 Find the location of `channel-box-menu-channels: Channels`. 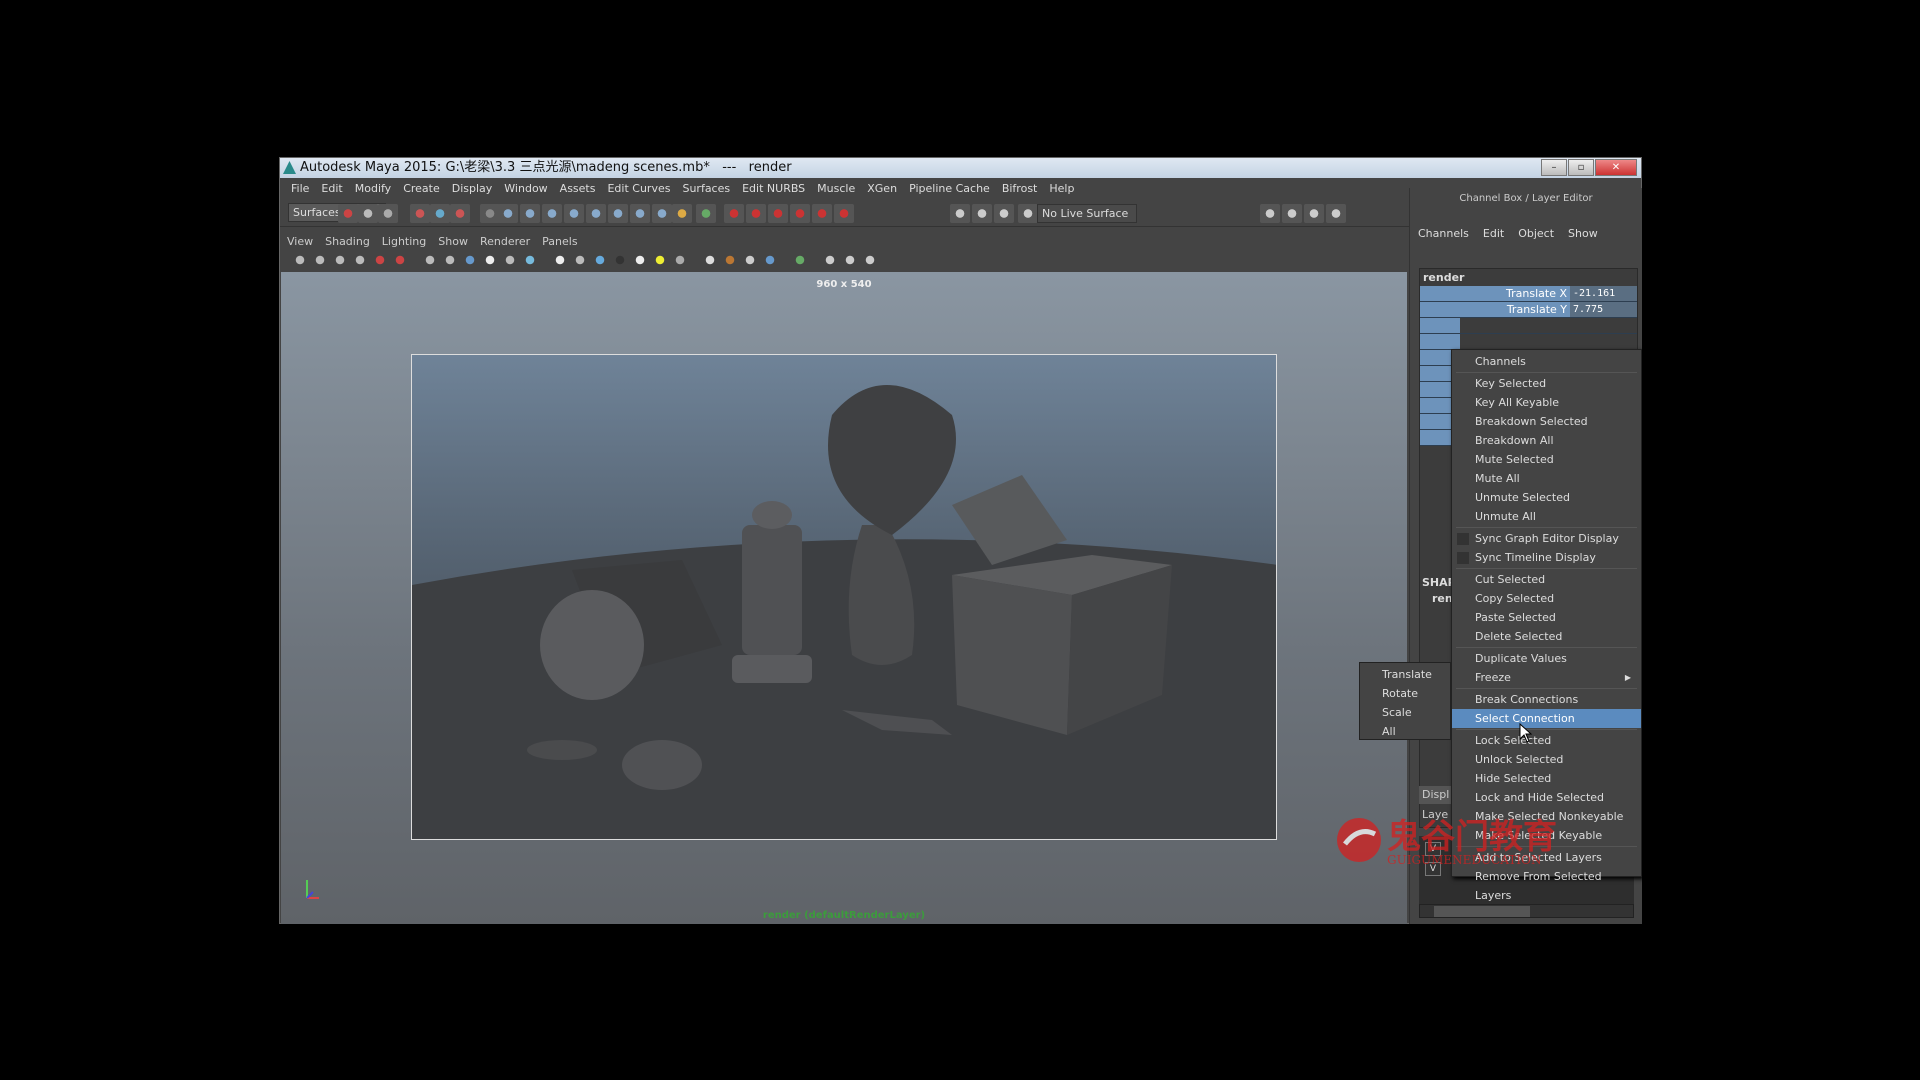

channel-box-menu-channels: Channels is located at coordinates (1443, 233).